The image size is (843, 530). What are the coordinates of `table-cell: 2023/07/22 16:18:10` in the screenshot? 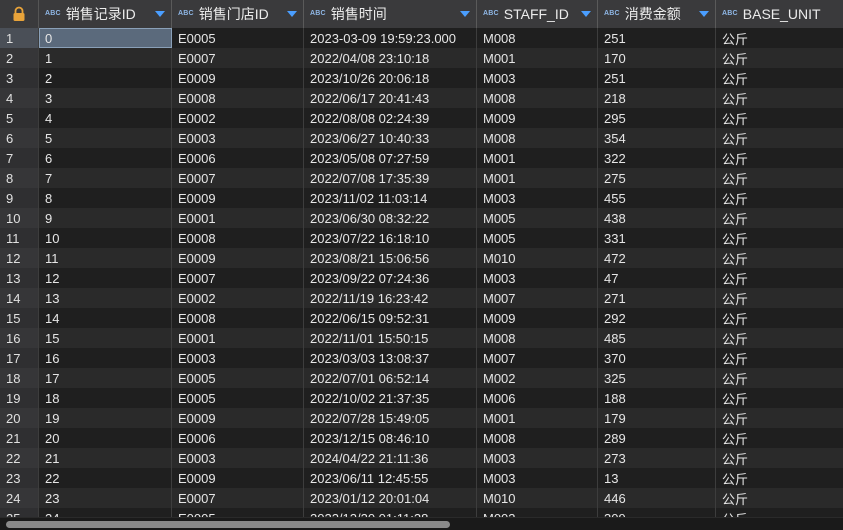 It's located at (390, 238).